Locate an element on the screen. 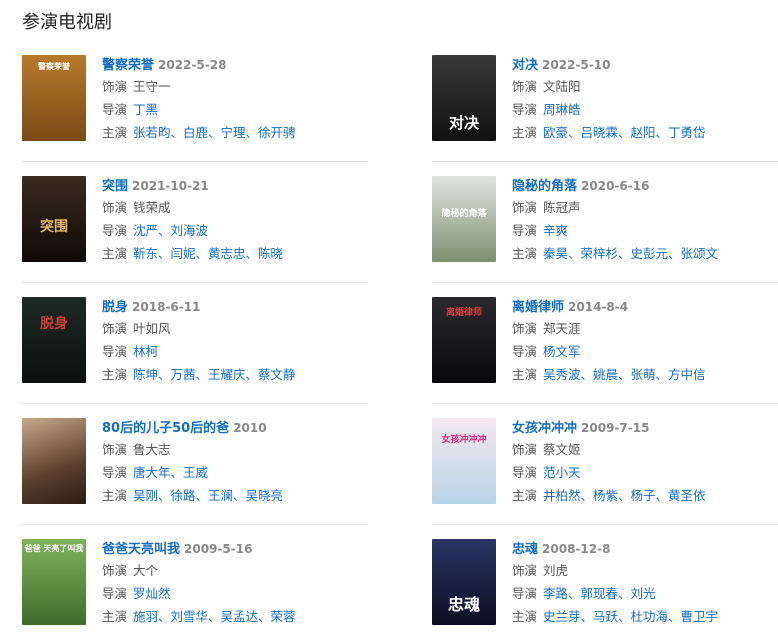 Image resolution: width=778 pixels, height=639 pixels. role-value: 王守一 is located at coordinates (152, 86).